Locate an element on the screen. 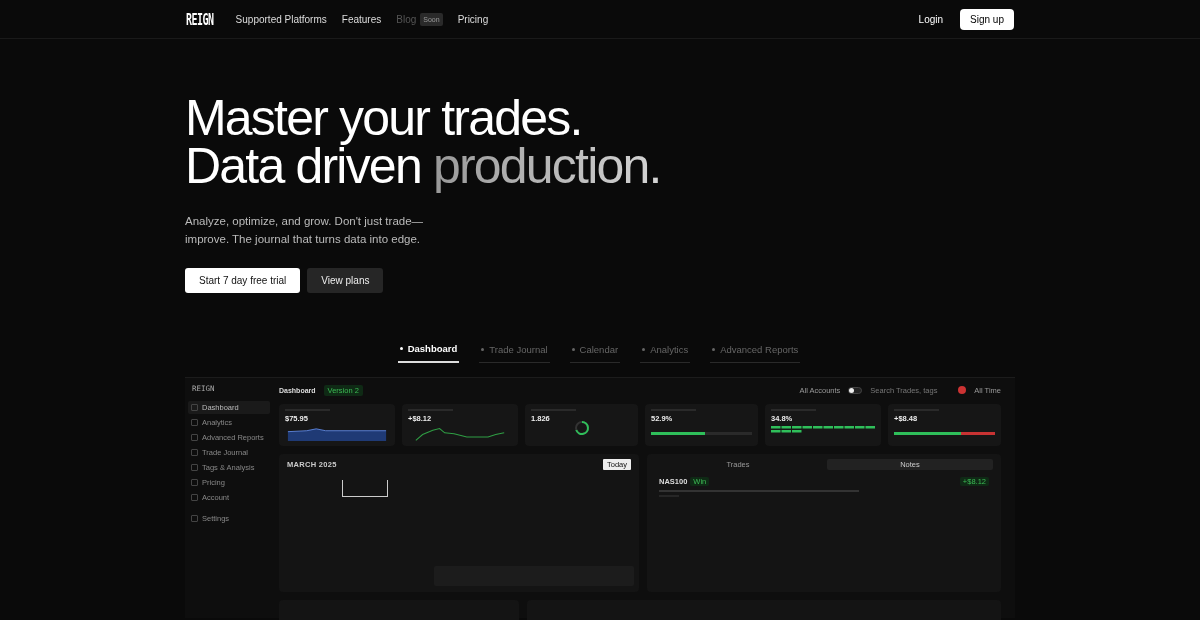 The image size is (1200, 620). tab: Analytics is located at coordinates (665, 351).